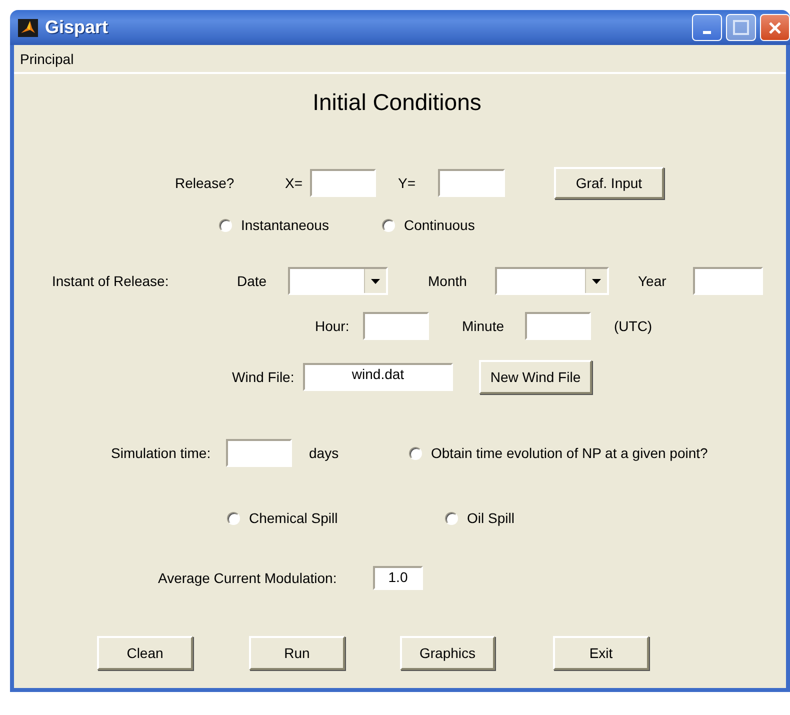 Image resolution: width=790 pixels, height=715 pixels. I want to click on input-field: wind.dat, so click(378, 377).